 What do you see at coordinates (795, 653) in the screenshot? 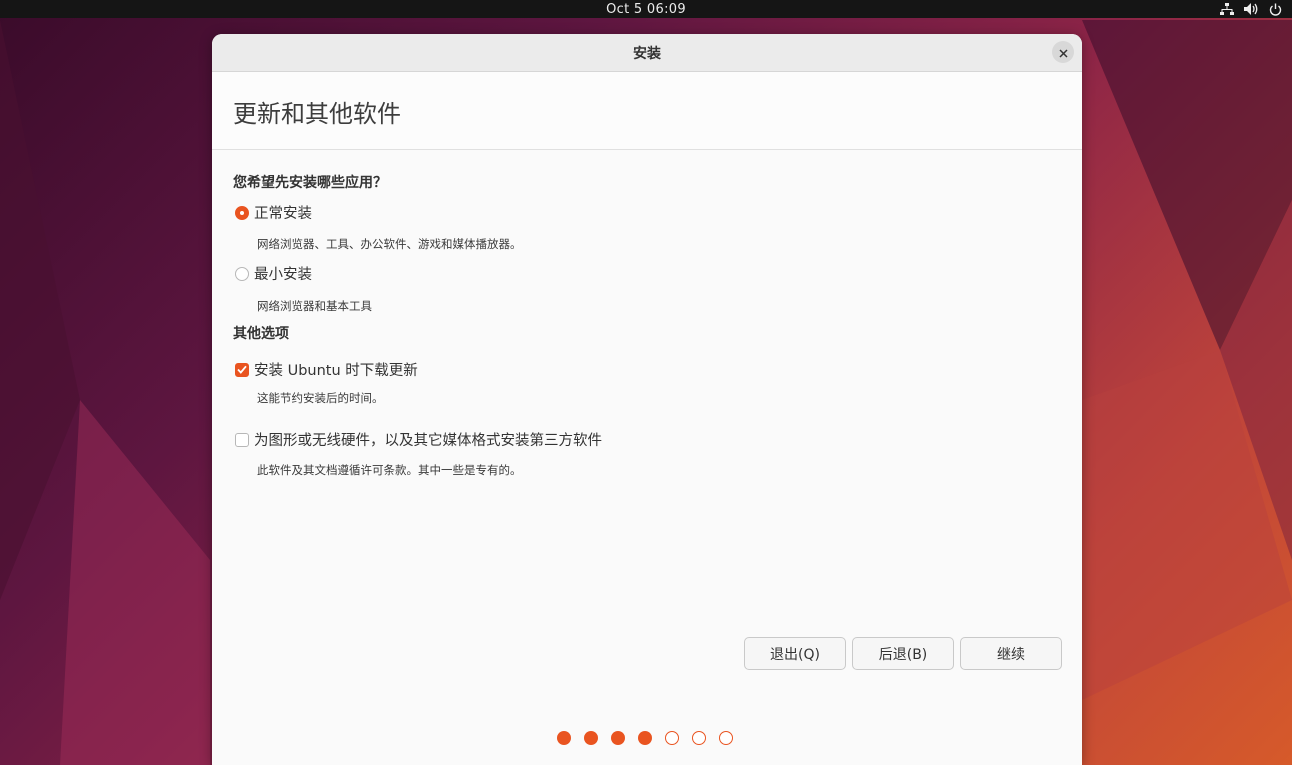
I see `quit-button: 退出(Q)` at bounding box center [795, 653].